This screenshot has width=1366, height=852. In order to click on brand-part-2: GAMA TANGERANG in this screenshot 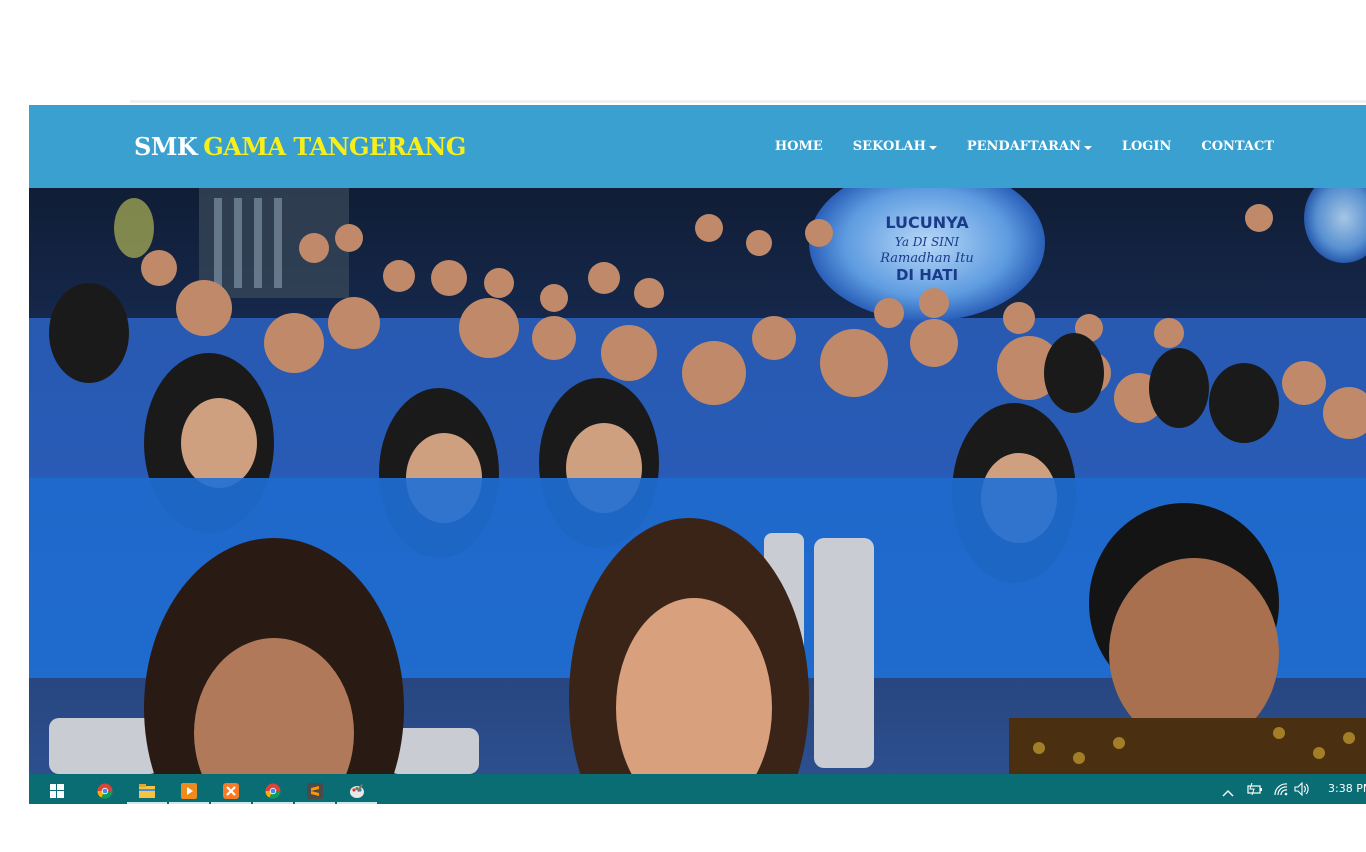, I will do `click(334, 146)`.